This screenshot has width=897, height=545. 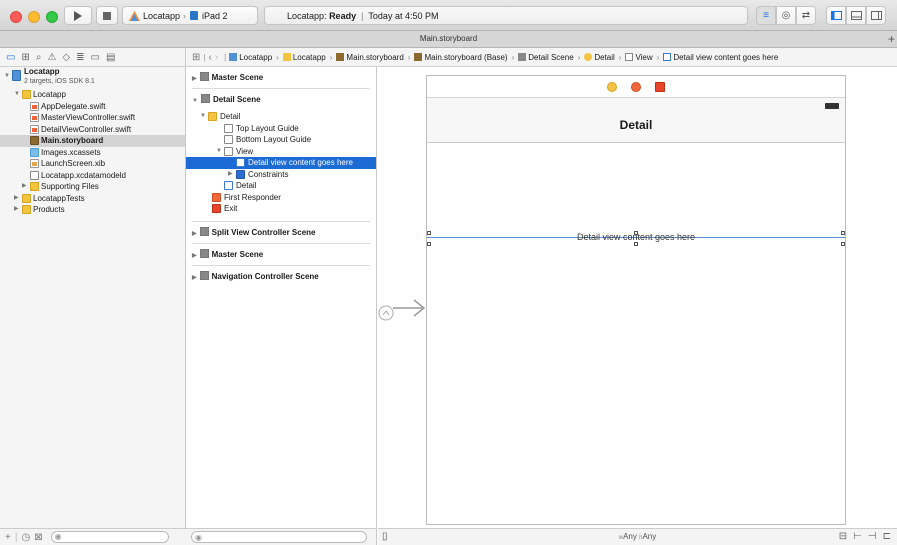 I want to click on project-navigator-icon: ▭, so click(x=10, y=57).